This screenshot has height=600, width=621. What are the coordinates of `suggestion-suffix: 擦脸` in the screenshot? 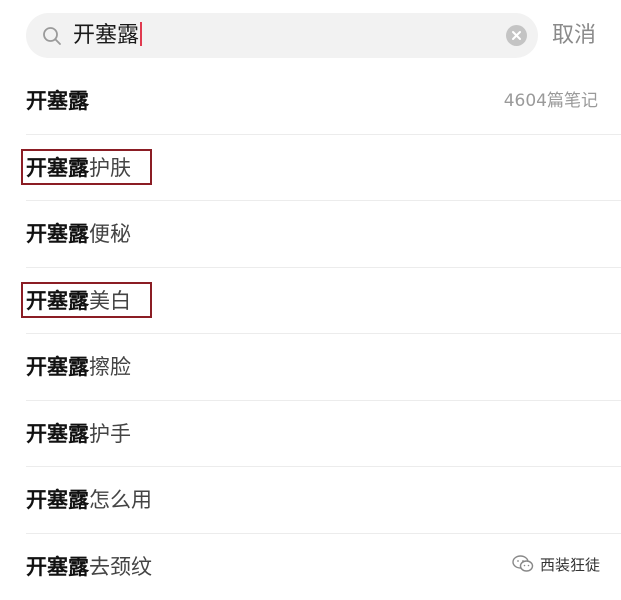 It's located at (110, 367).